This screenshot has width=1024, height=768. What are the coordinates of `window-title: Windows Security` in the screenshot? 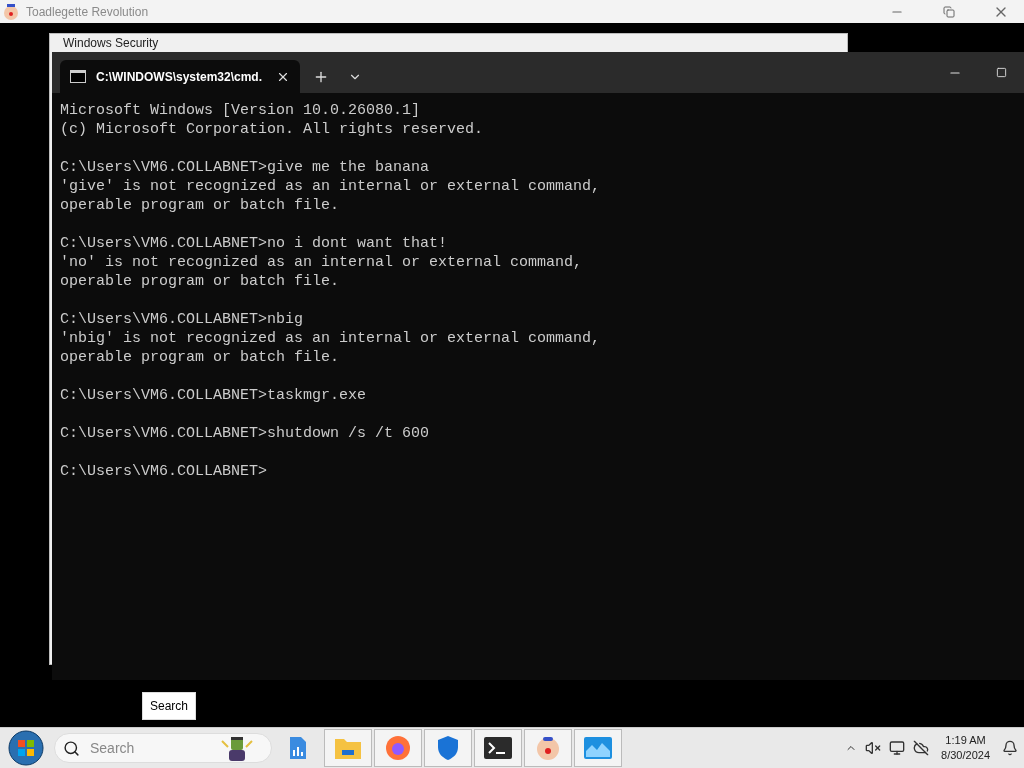 It's located at (111, 43).